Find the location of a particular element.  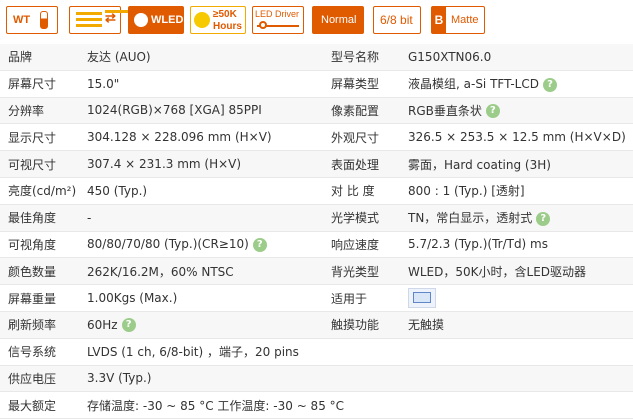

optical-mode-text: TN，常白显示，透射式 is located at coordinates (470, 218).